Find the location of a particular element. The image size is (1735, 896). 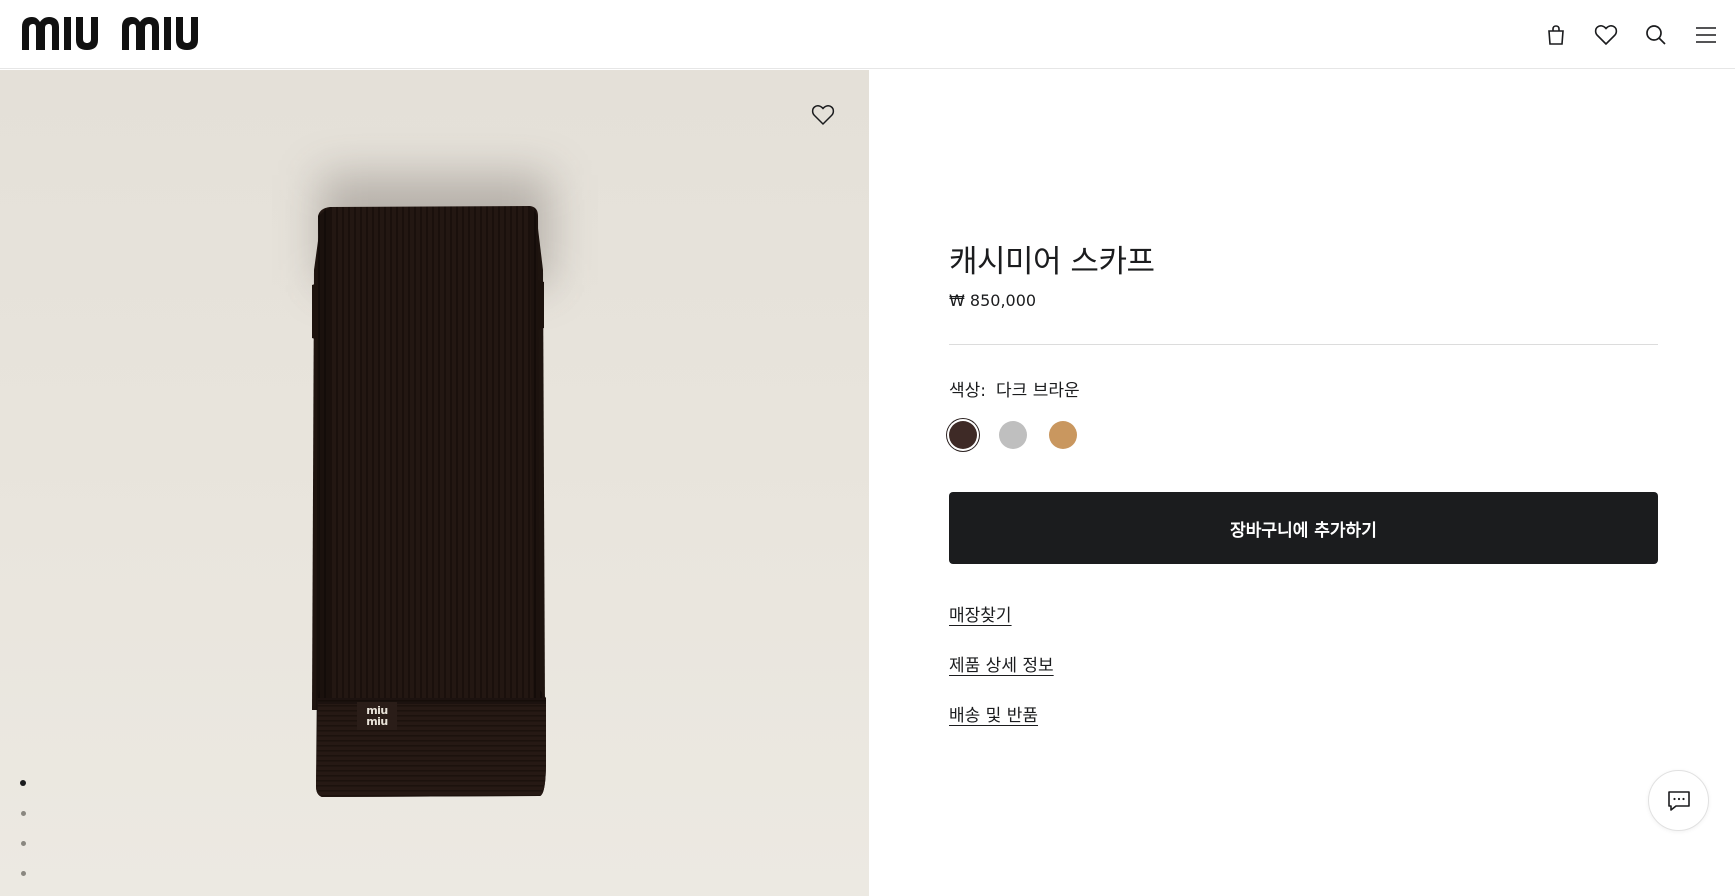

menu-icon is located at coordinates (1706, 35).